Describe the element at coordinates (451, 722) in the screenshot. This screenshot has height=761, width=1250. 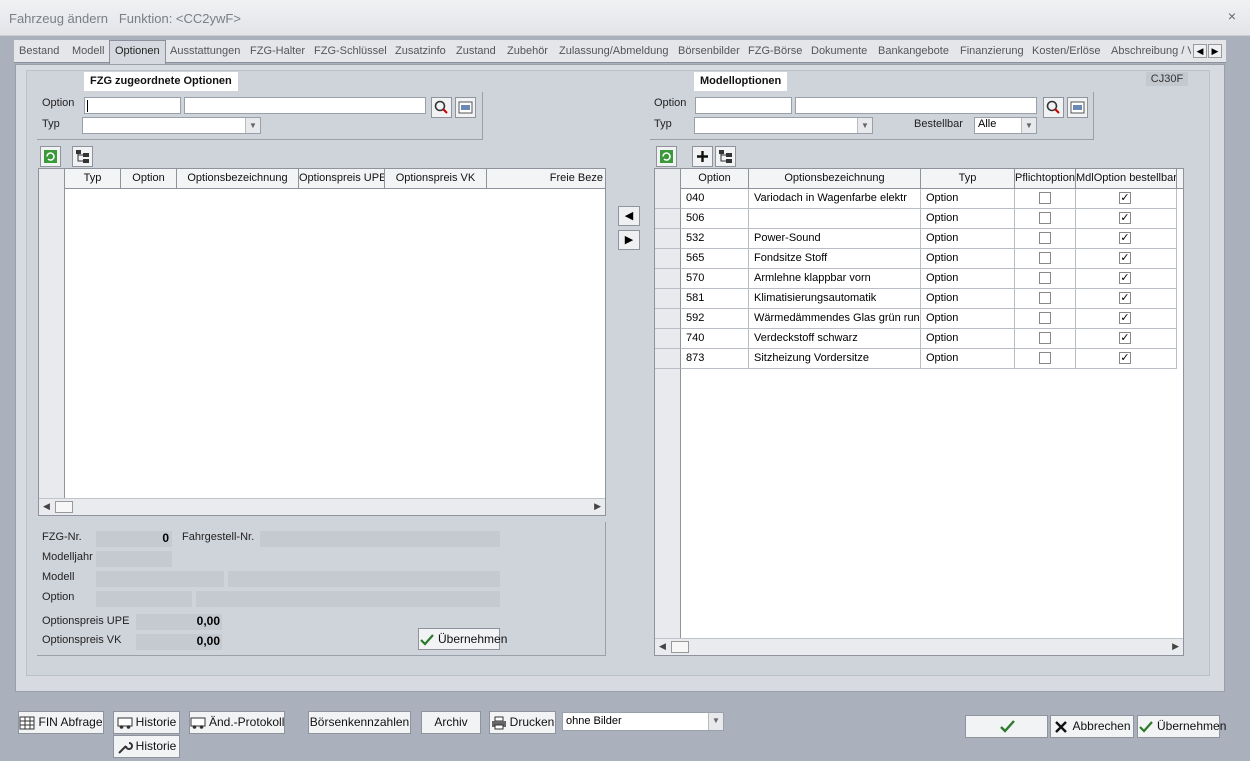
I see `archiv-button: Archiv` at that location.